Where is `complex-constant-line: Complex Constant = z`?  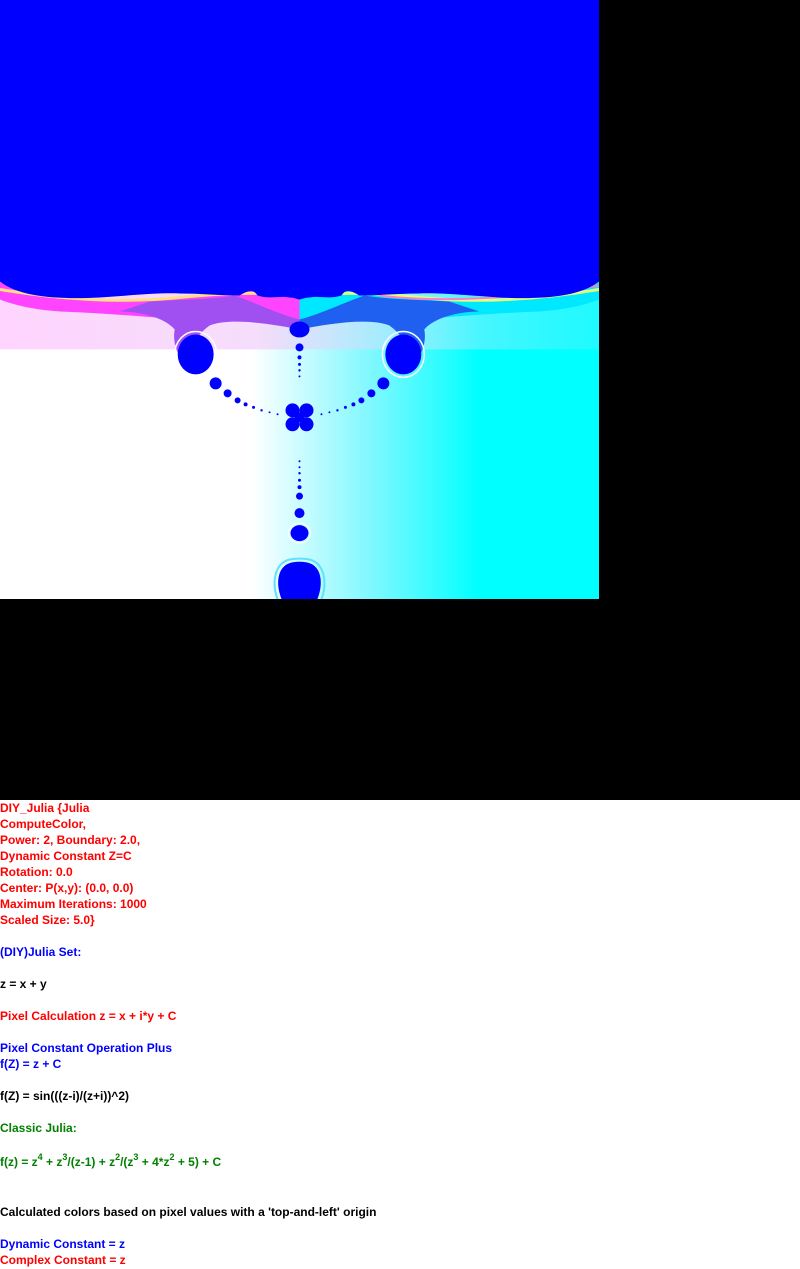 complex-constant-line: Complex Constant = z is located at coordinates (63, 1260).